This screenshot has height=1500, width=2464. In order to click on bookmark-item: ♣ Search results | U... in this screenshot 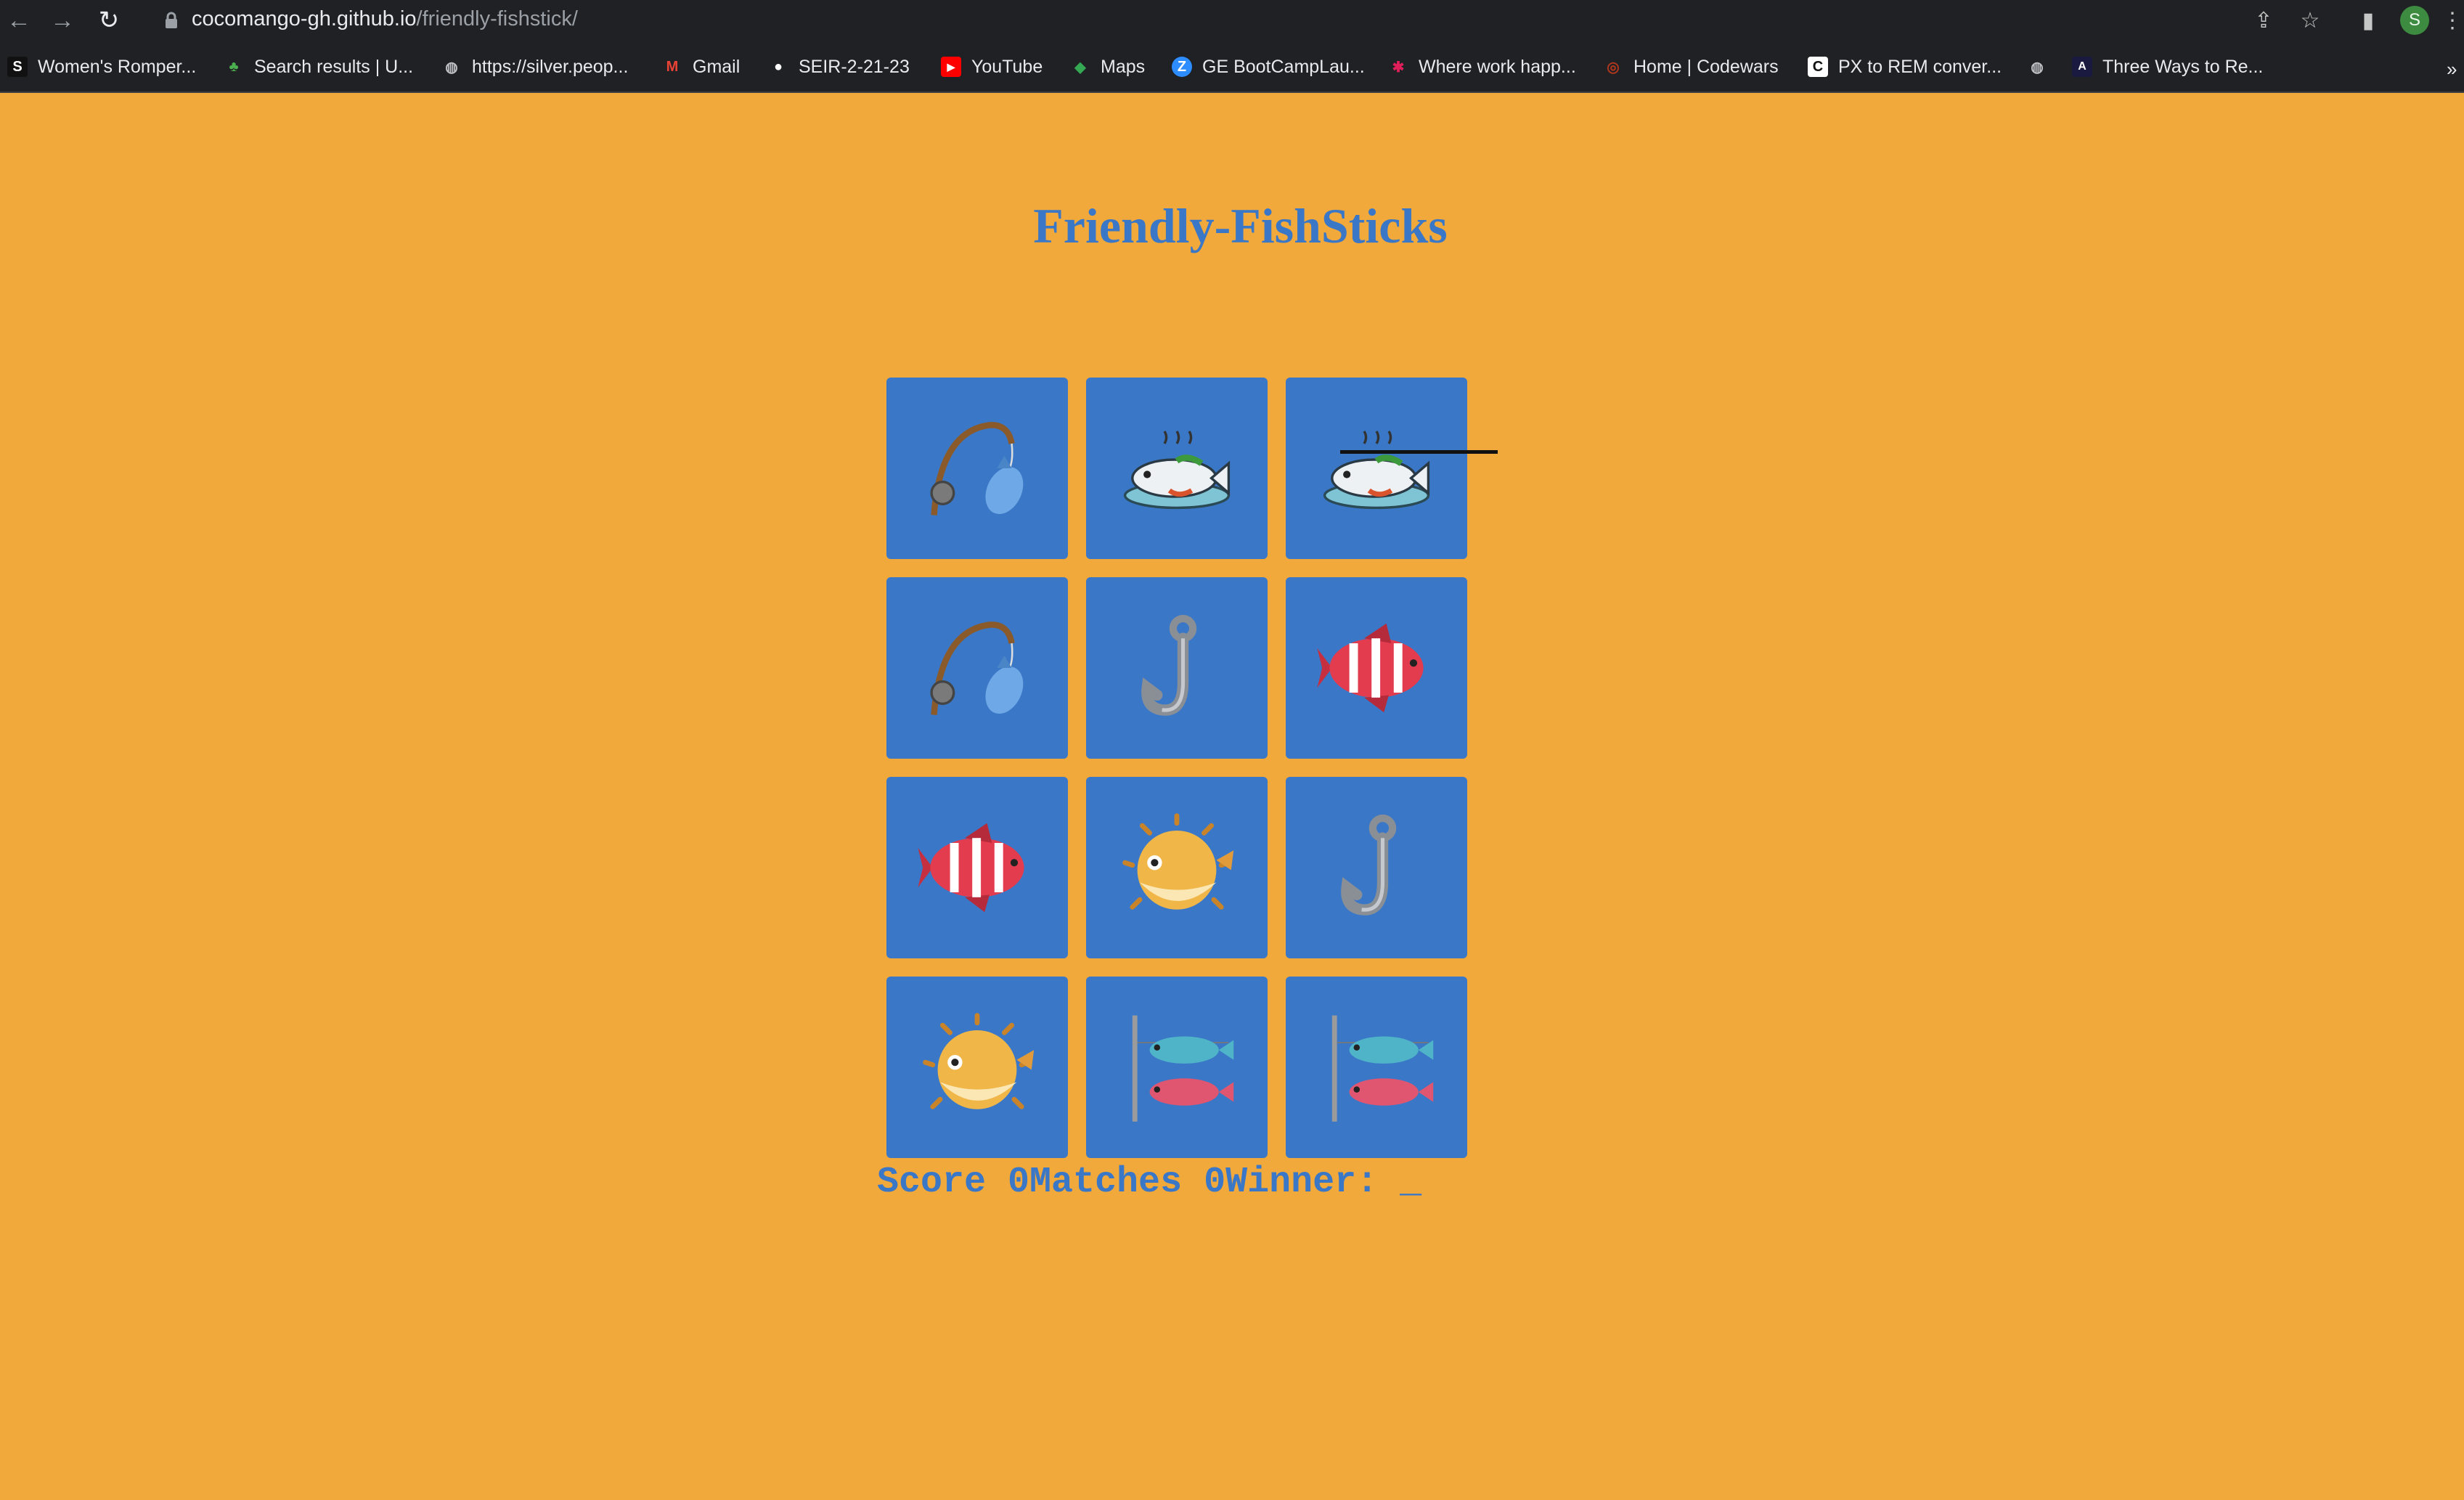, I will do `click(318, 67)`.